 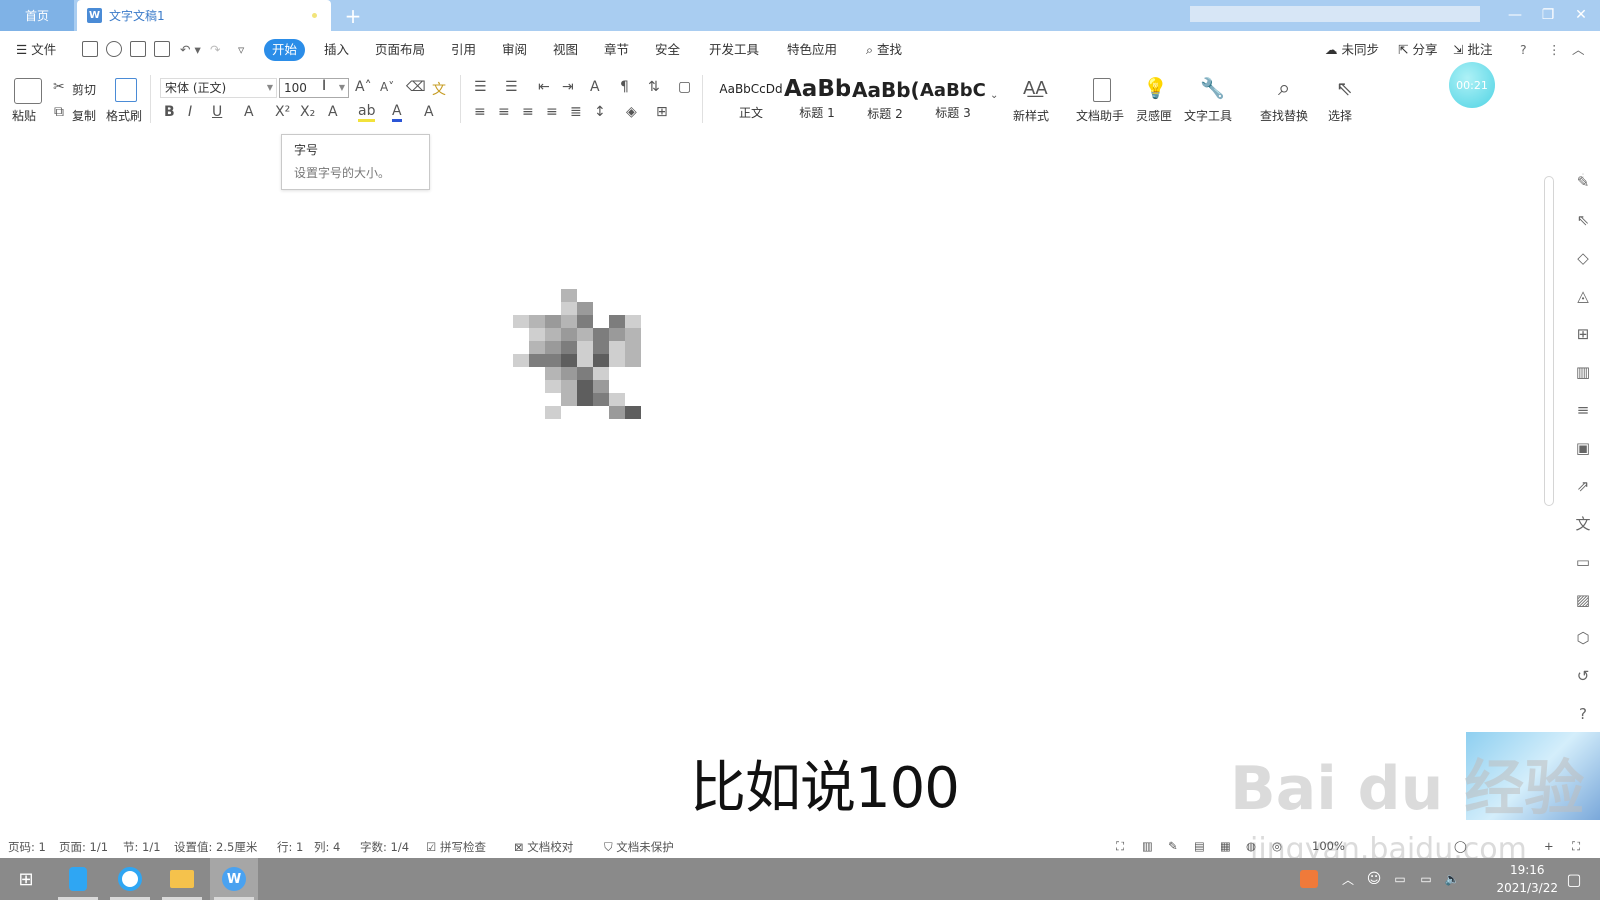 I want to click on line-spacing-icon: ↕, so click(x=600, y=112).